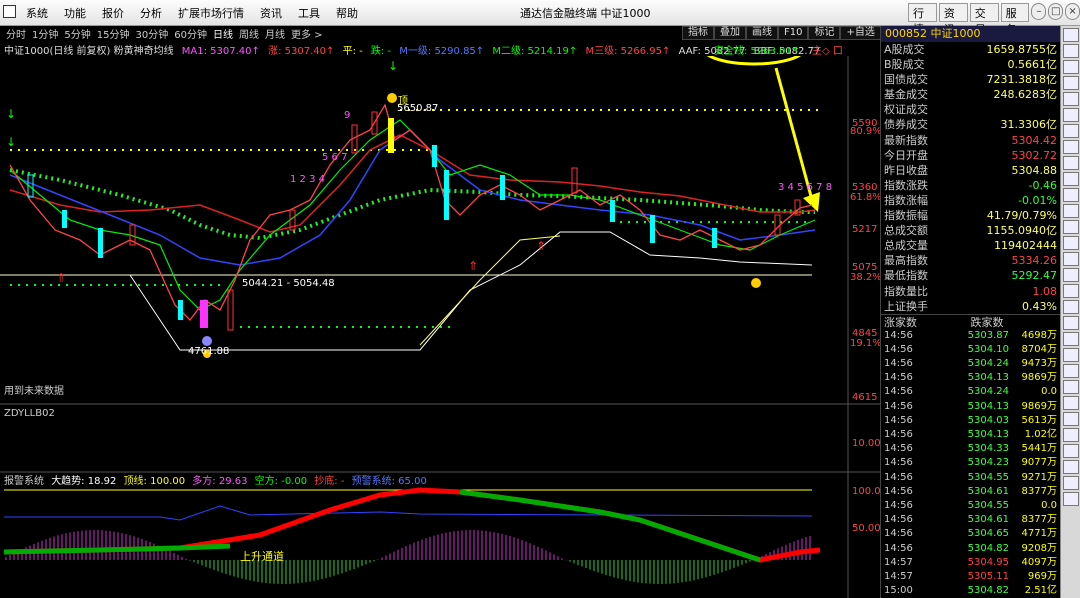 This screenshot has height=598, width=1080. Describe the element at coordinates (762, 33) in the screenshot. I see `tool-button: 画线` at that location.